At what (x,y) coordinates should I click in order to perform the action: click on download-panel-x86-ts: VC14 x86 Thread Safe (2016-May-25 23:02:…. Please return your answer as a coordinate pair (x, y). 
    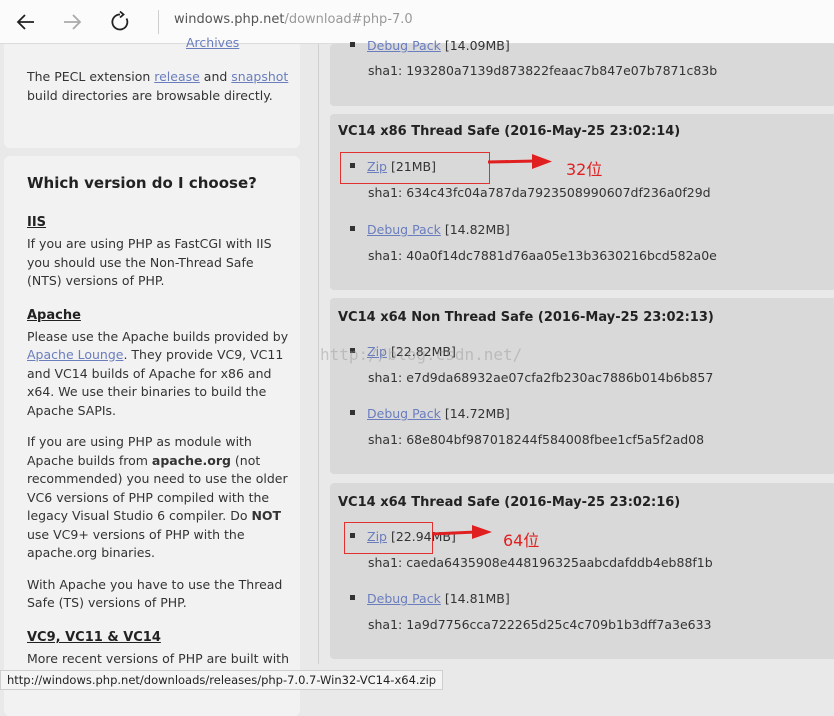
    Looking at the image, I should click on (582, 202).